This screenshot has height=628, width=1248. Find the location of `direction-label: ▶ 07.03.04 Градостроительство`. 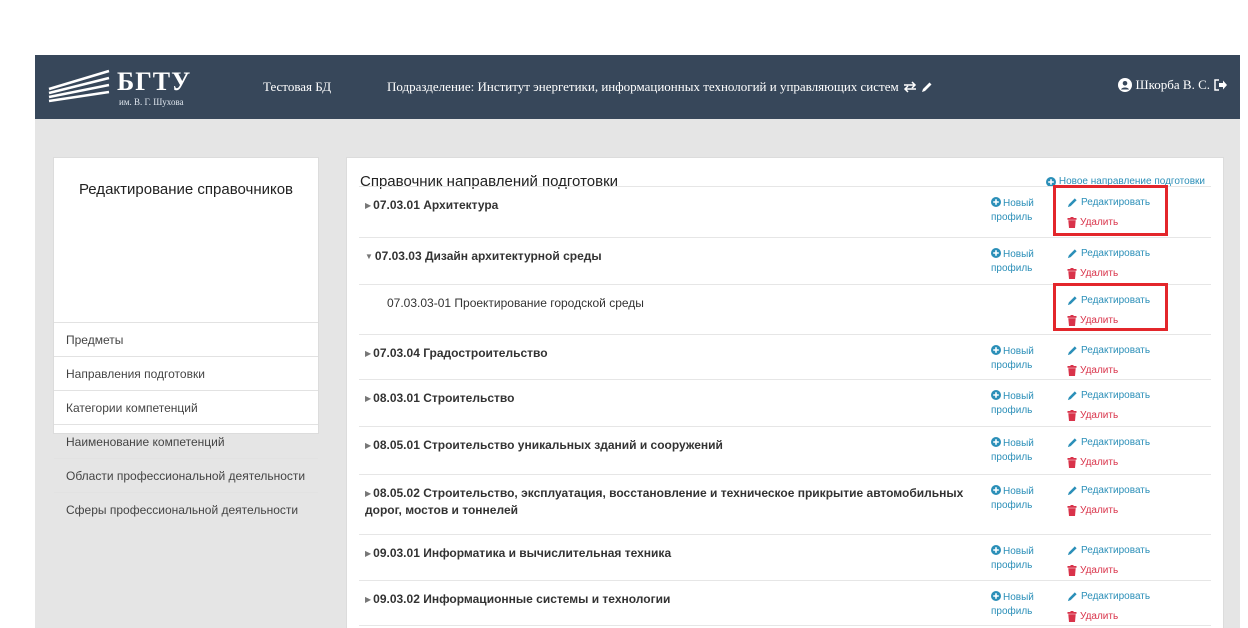

direction-label: ▶ 07.03.04 Градостроительство is located at coordinates (670, 353).